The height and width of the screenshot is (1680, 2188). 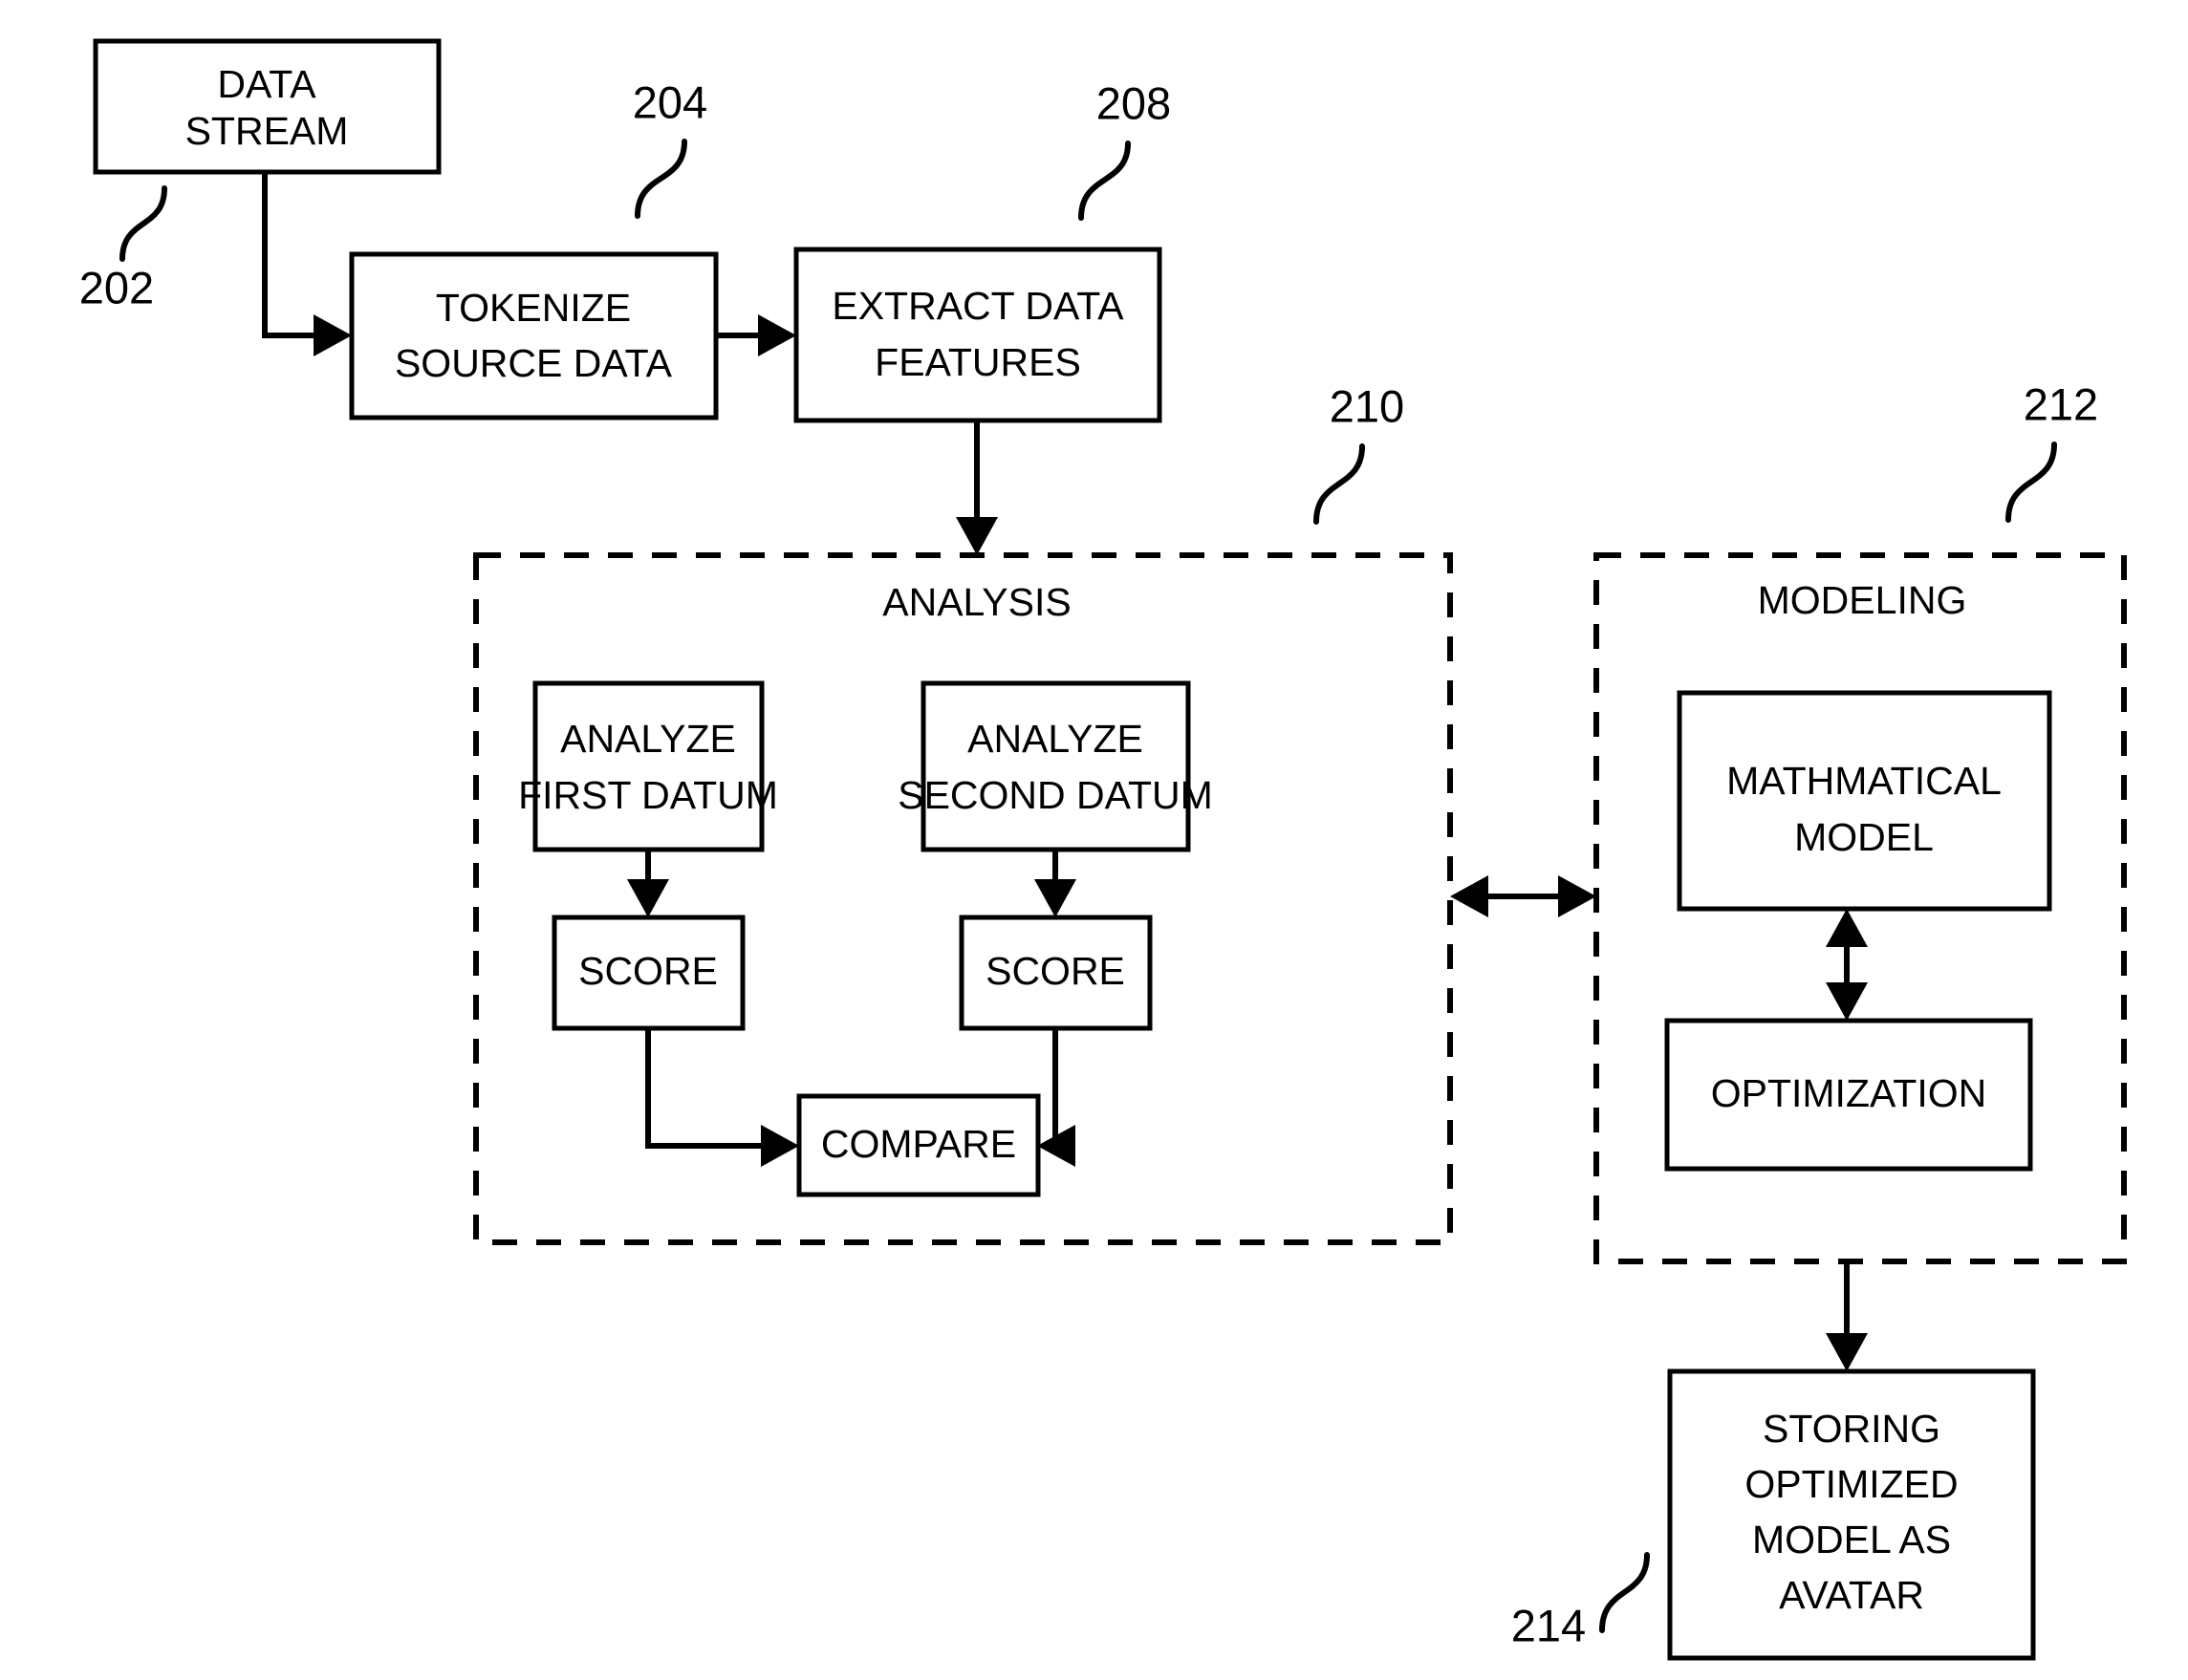 What do you see at coordinates (978, 306) in the screenshot?
I see `box-extract-line-0: EXTRACT DATA` at bounding box center [978, 306].